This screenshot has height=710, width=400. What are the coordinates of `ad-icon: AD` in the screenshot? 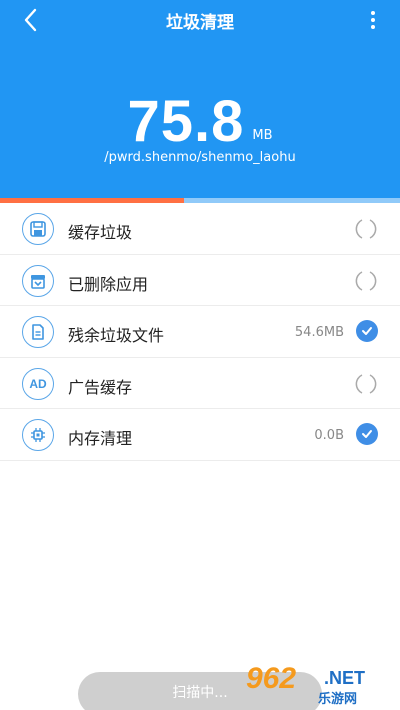 It's located at (38, 383).